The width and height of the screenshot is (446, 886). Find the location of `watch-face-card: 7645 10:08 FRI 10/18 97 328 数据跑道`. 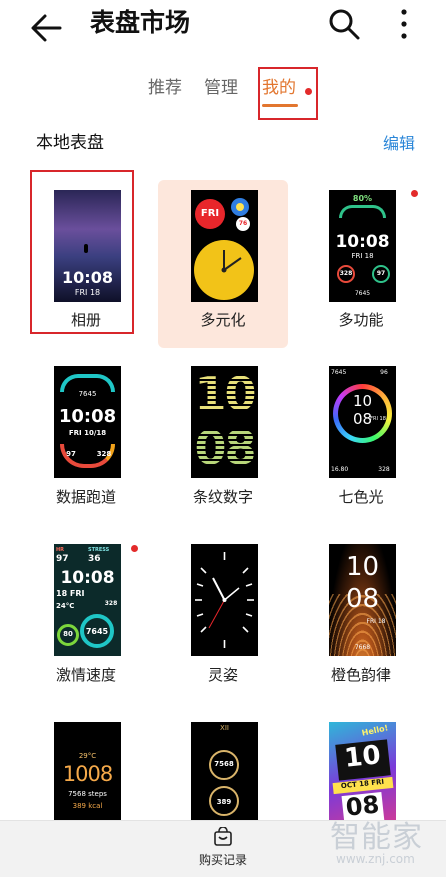

watch-face-card: 7645 10:08 FRI 10/18 97 328 数据跑道 is located at coordinates (86, 445).